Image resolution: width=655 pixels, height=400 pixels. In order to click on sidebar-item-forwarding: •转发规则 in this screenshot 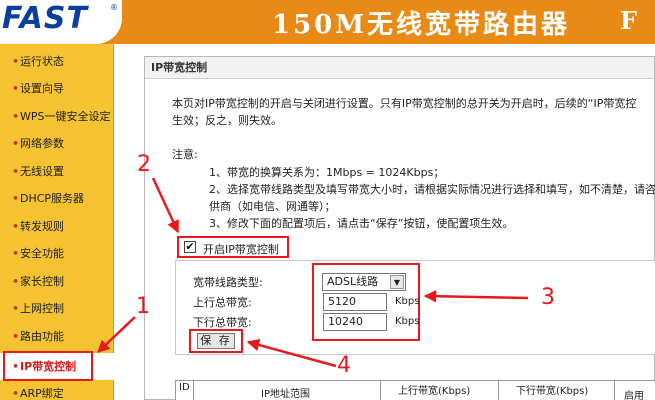, I will do `click(57, 226)`.